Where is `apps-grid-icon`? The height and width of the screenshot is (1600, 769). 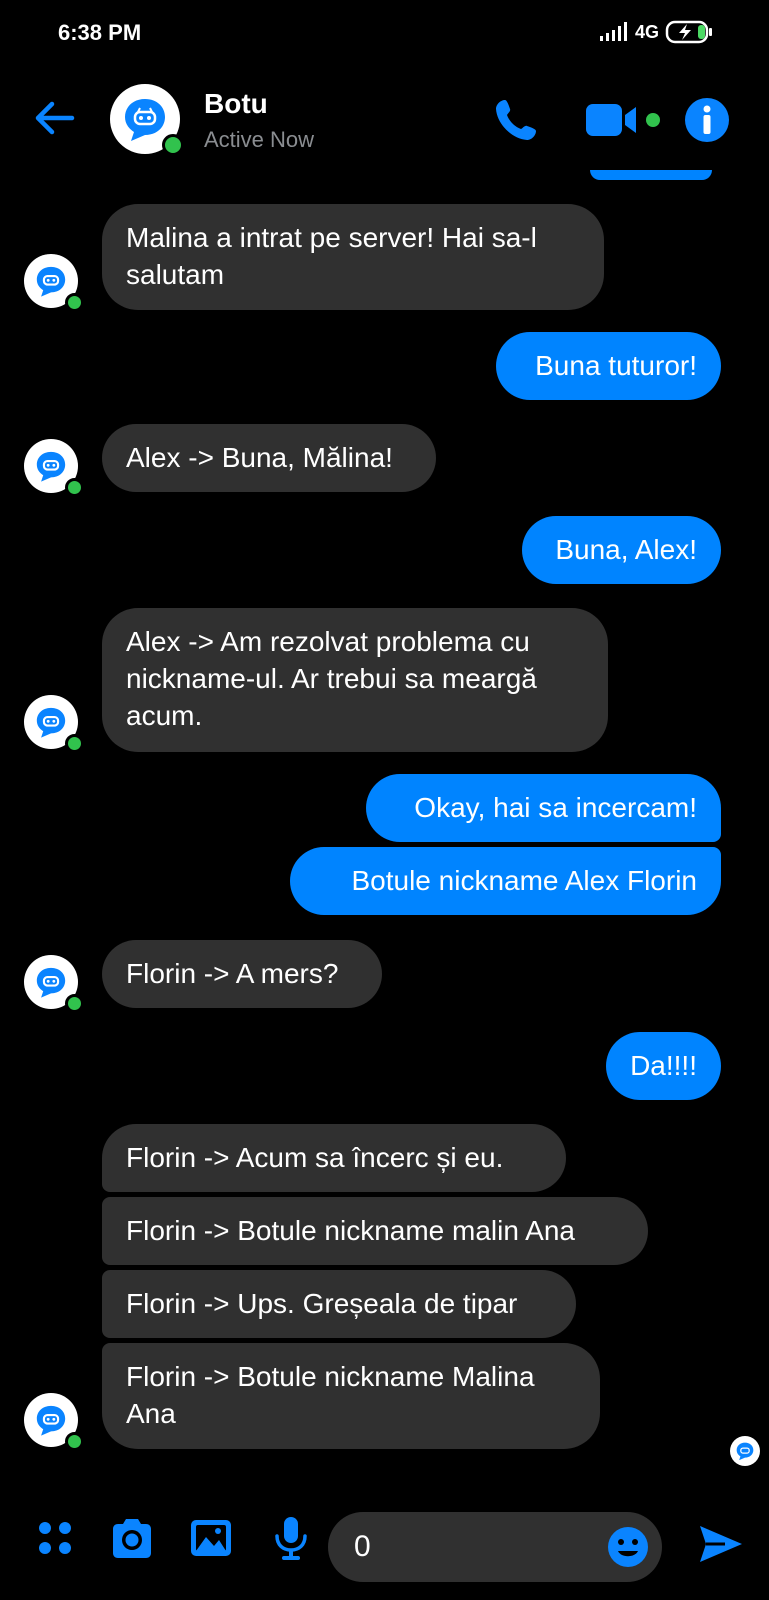
apps-grid-icon is located at coordinates (55, 1538).